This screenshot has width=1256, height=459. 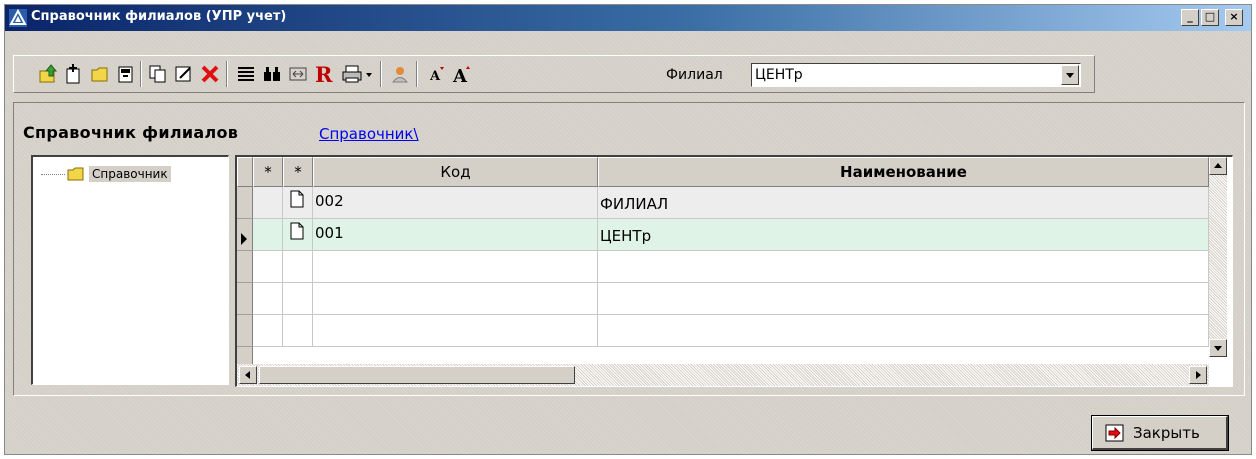 What do you see at coordinates (369, 134) in the screenshot?
I see `breadcrumb: Справочник\` at bounding box center [369, 134].